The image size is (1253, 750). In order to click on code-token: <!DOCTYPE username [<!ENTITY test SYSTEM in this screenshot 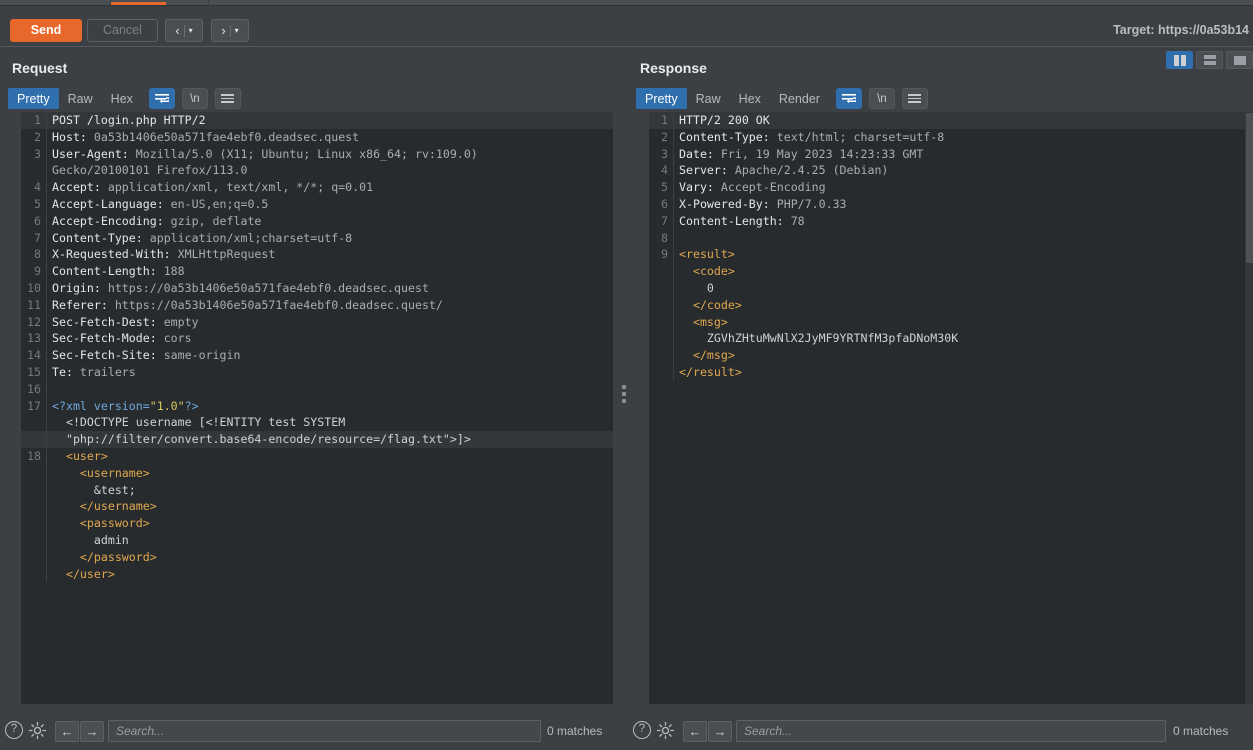, I will do `click(199, 422)`.